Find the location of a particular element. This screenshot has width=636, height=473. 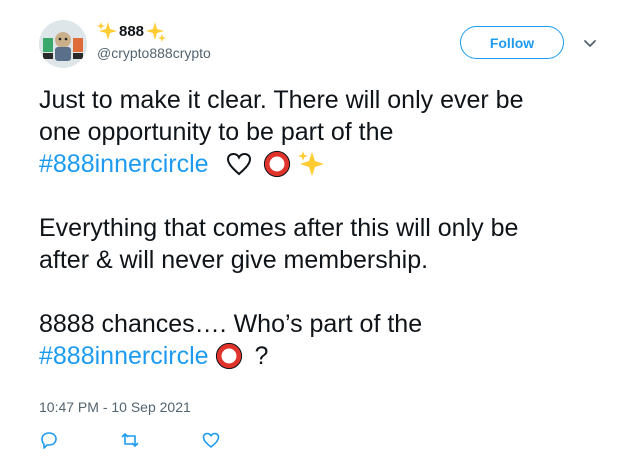

avatar is located at coordinates (63, 44).